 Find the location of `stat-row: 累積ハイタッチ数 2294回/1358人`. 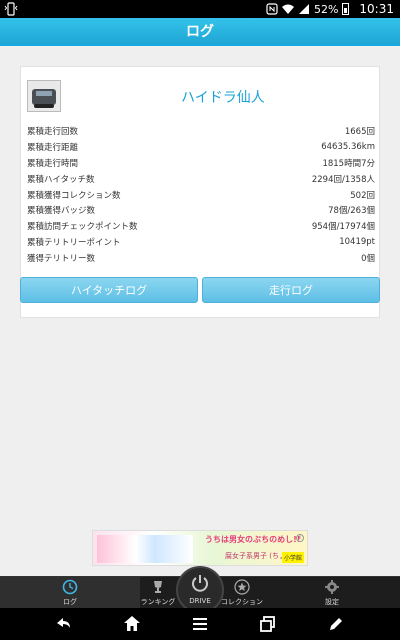

stat-row: 累積ハイタッチ数 2294回/1358人 is located at coordinates (201, 179).